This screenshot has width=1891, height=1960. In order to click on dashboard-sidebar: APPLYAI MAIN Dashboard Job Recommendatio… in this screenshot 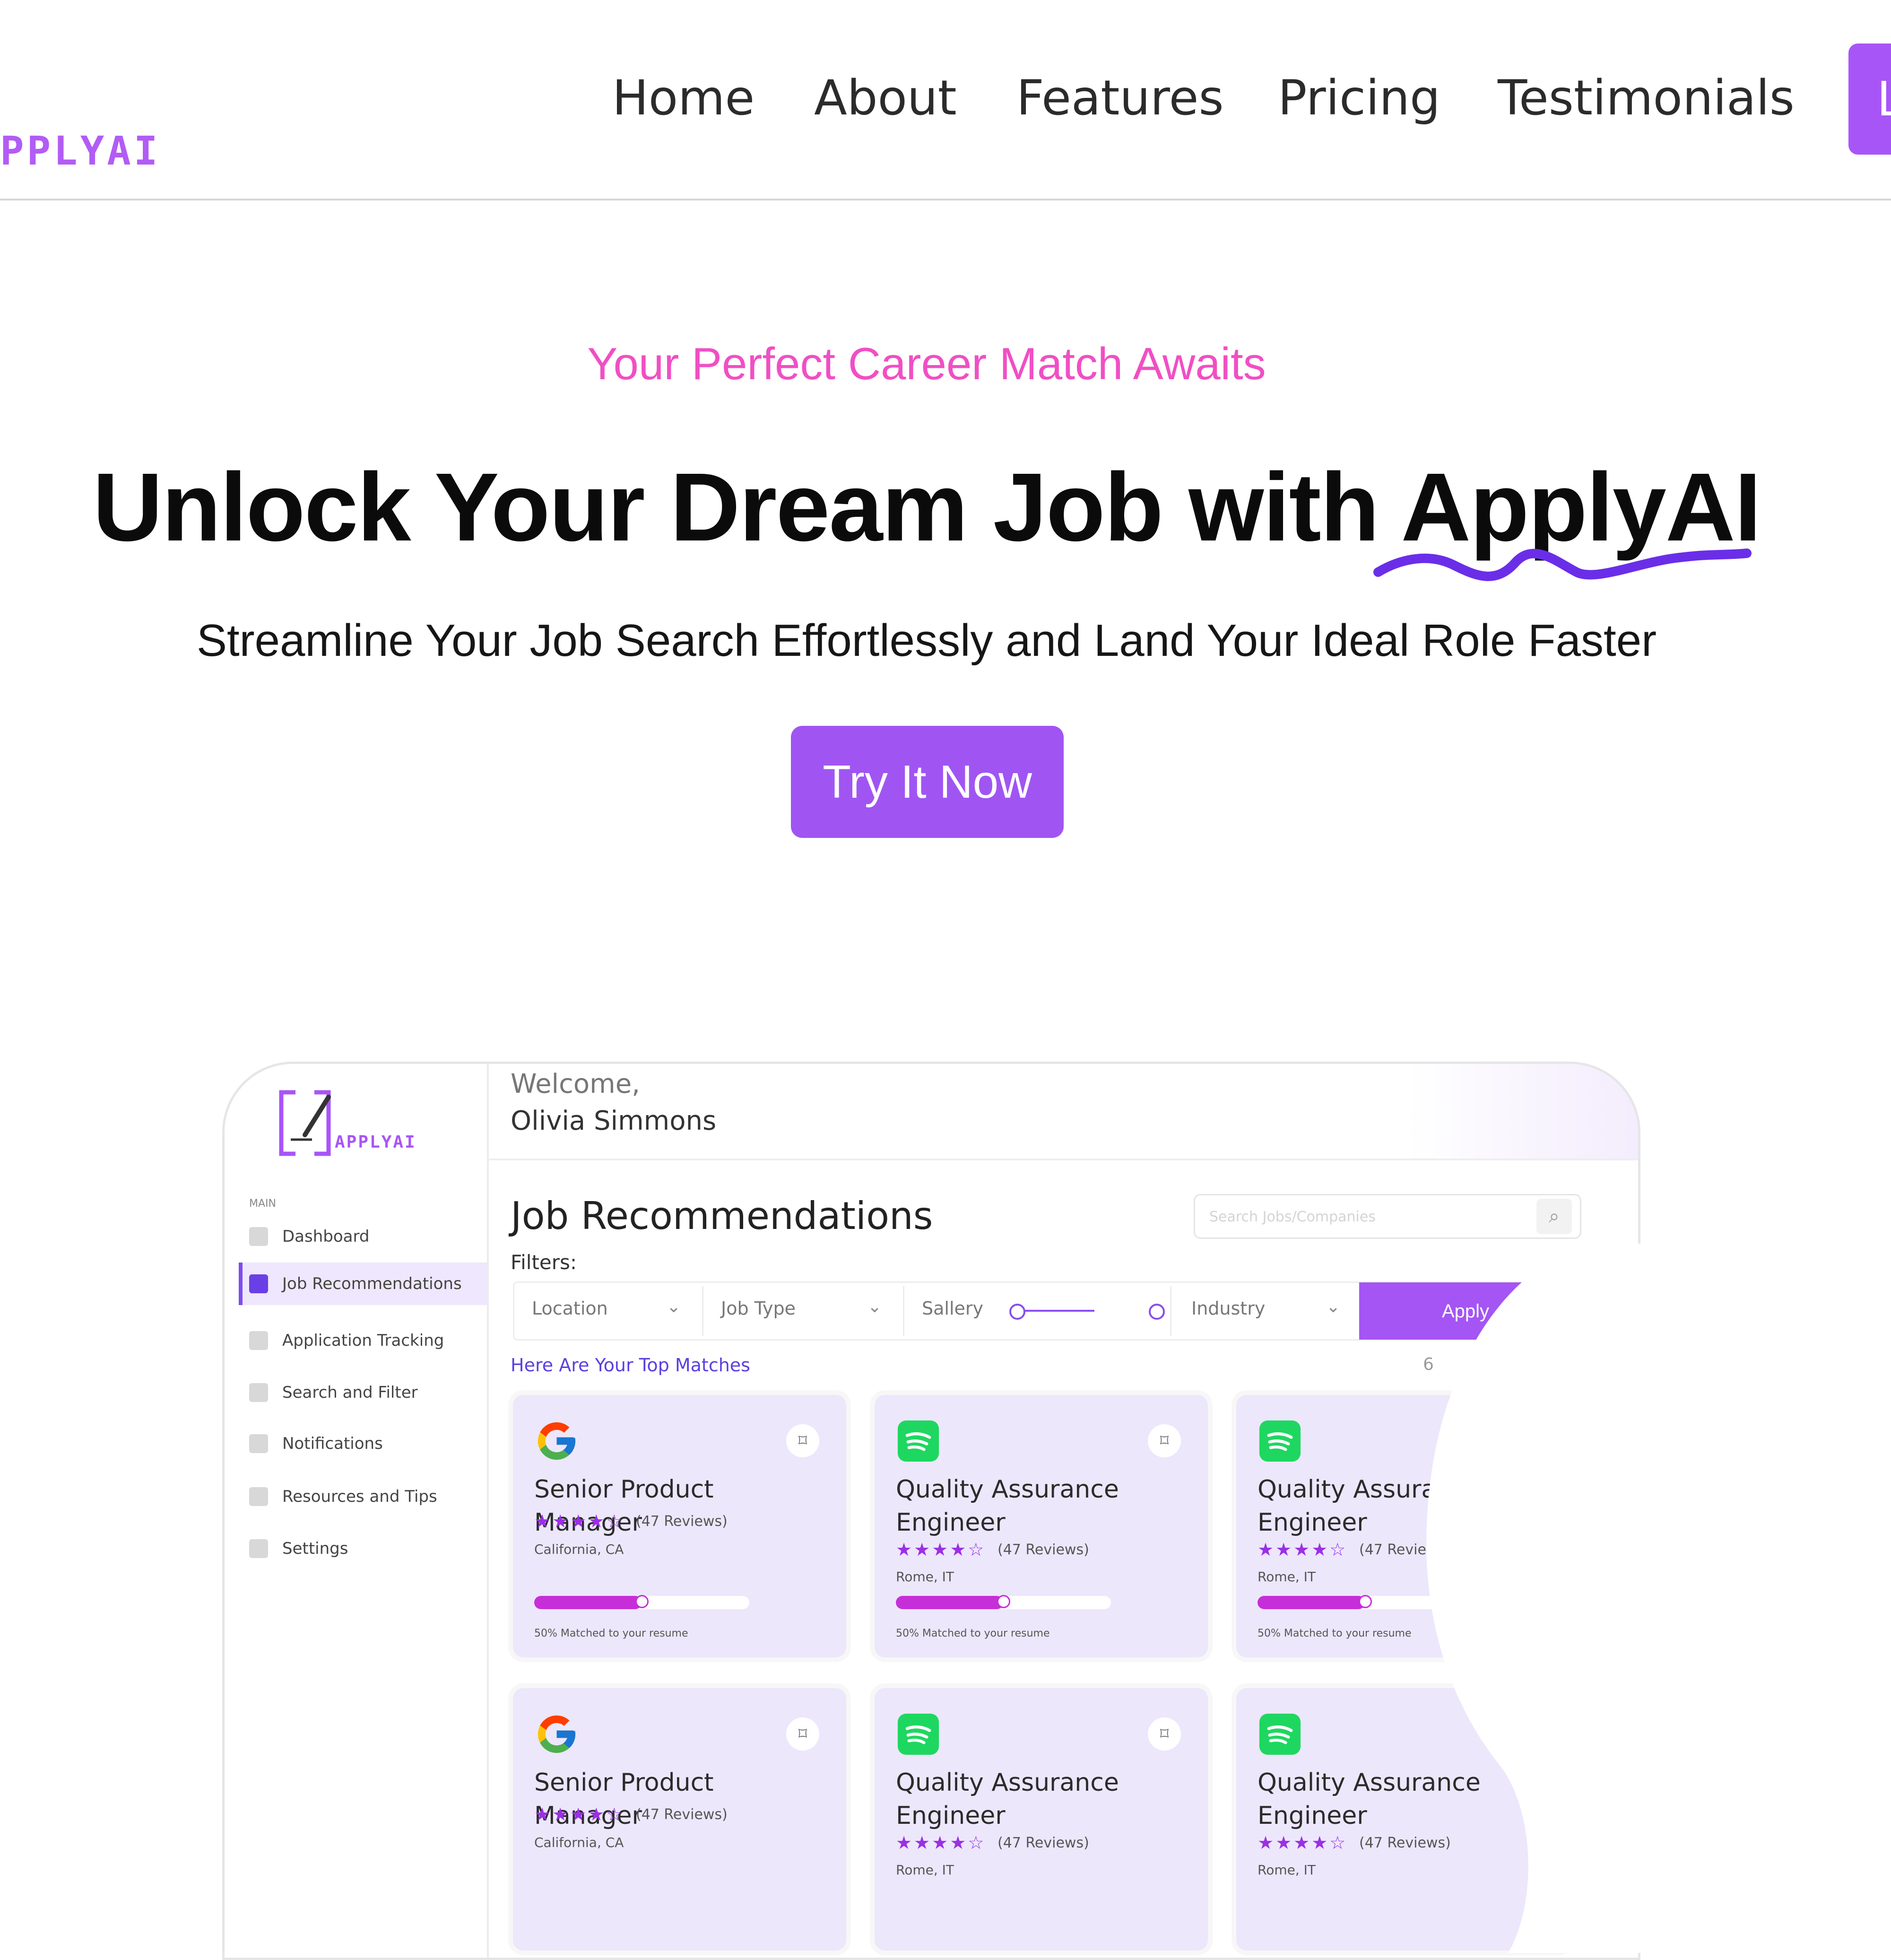, I will do `click(357, 1511)`.